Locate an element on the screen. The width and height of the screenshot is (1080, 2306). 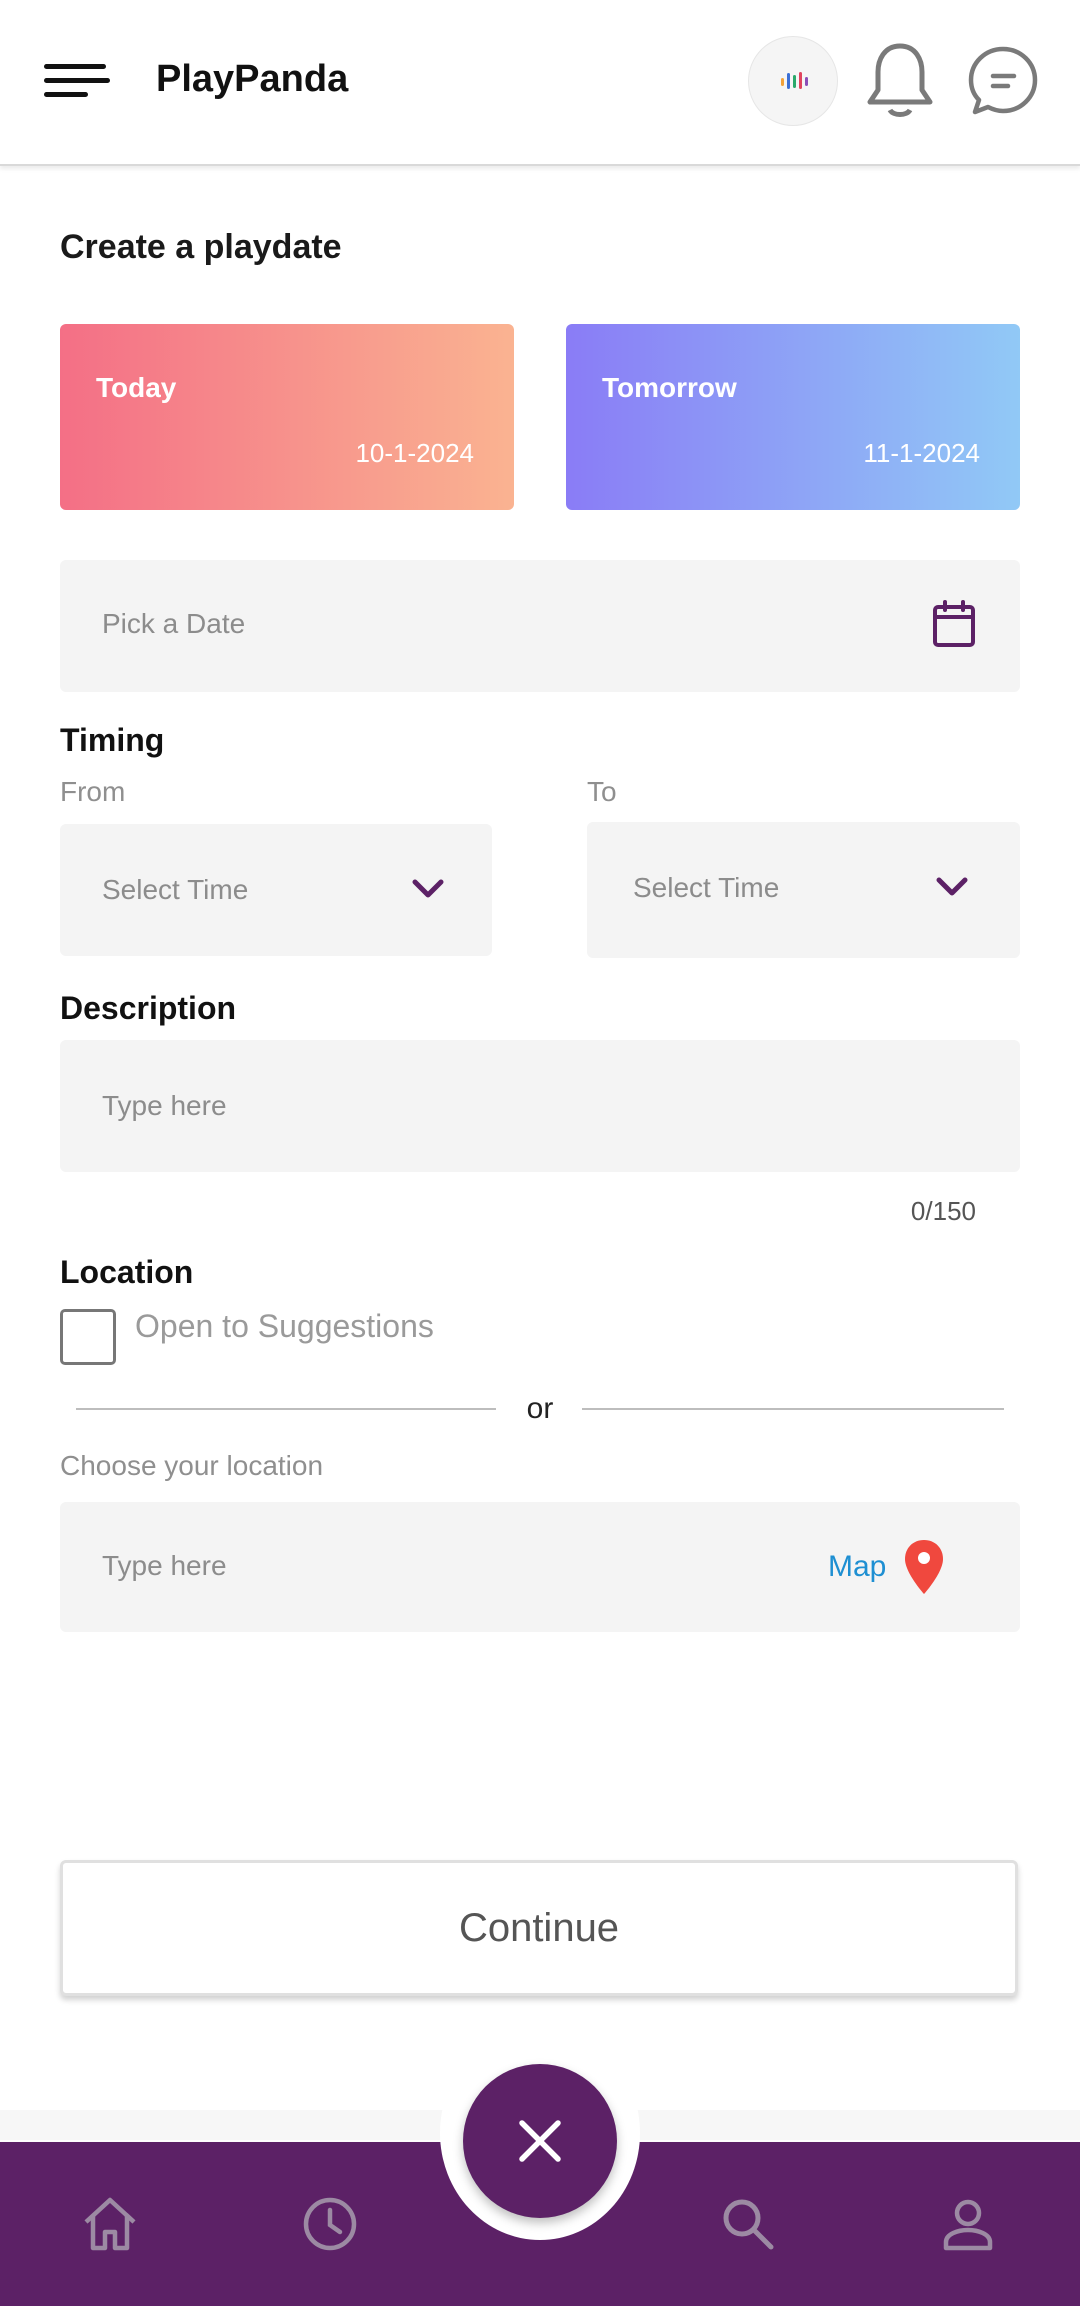
from-time-select: Select Time is located at coordinates (276, 890).